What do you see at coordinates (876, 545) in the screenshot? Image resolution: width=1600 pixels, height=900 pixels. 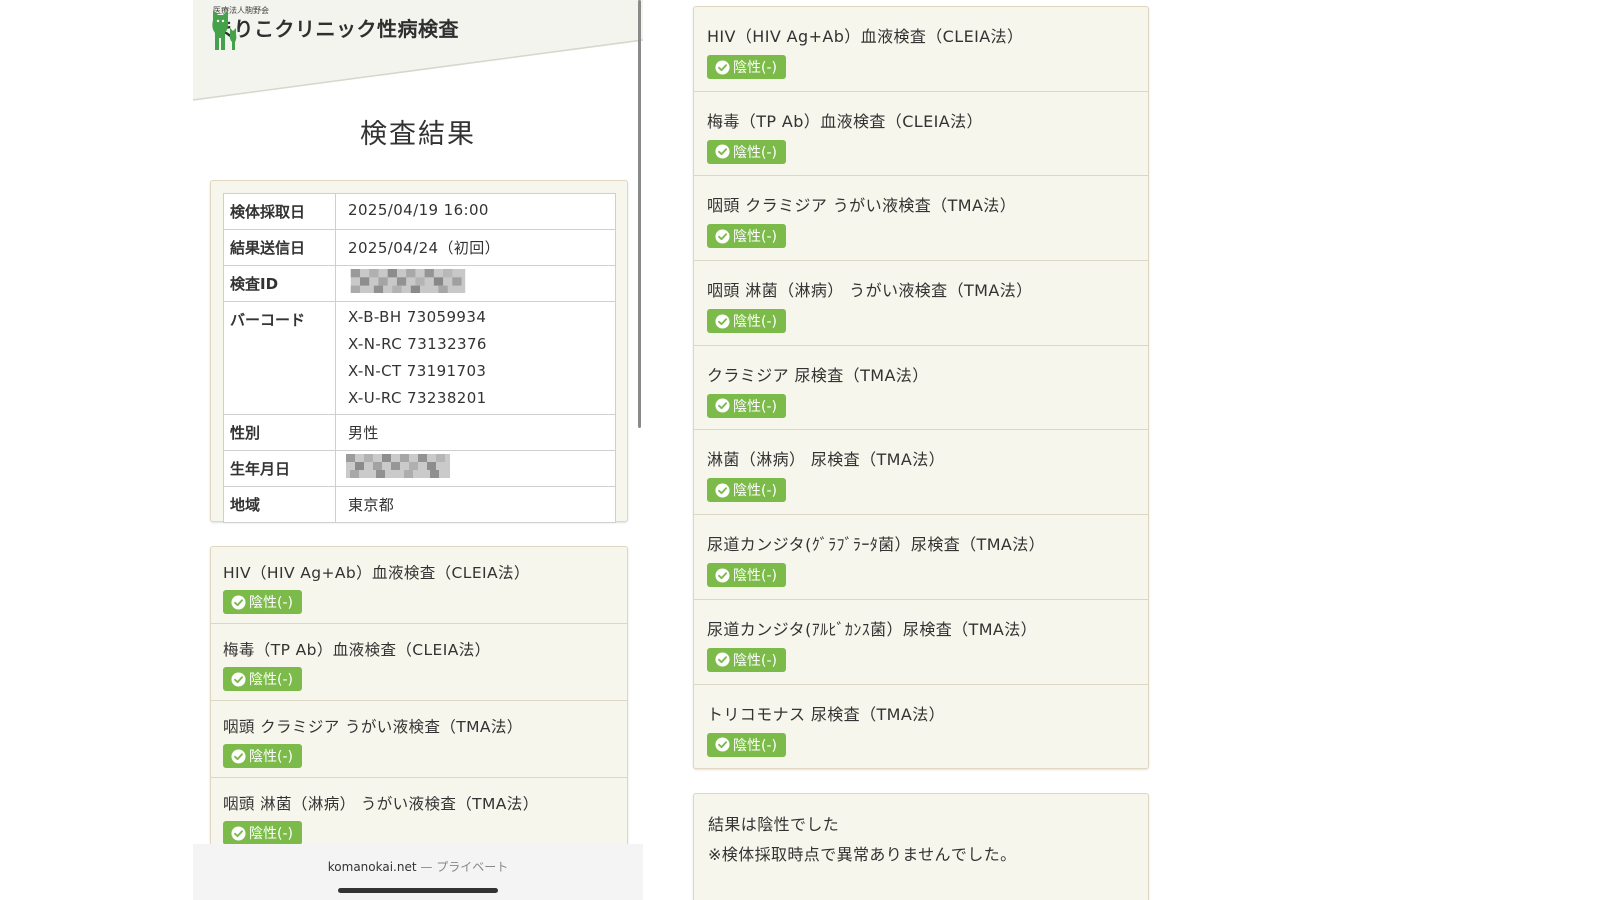 I see `test-name: 尿道カンジタ(ｸﾞﾗﾌﾞﾗｰﾀ菌）尿検査（TMA法）` at bounding box center [876, 545].